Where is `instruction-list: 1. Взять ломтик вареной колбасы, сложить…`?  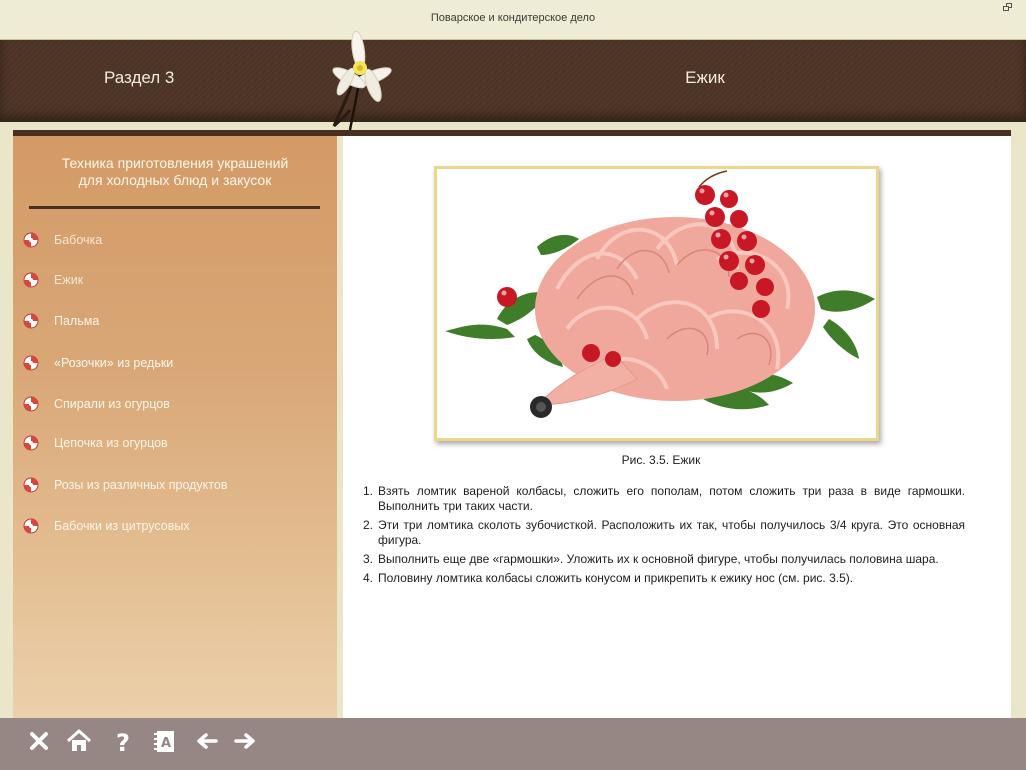
instruction-list: 1. Взять ломтик вареной колбасы, сложить… is located at coordinates (664, 537).